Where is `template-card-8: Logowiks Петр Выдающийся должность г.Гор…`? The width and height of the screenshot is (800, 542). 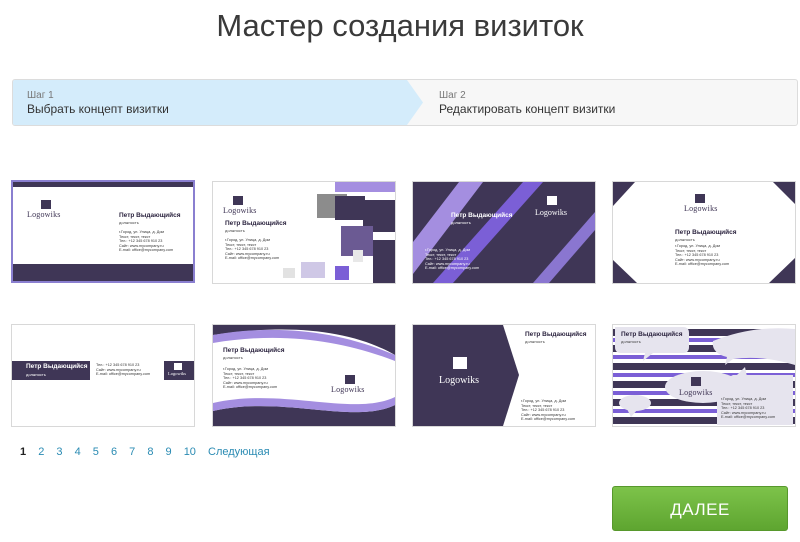 template-card-8: Logowiks Петр Выдающийся должность г.Гор… is located at coordinates (704, 375).